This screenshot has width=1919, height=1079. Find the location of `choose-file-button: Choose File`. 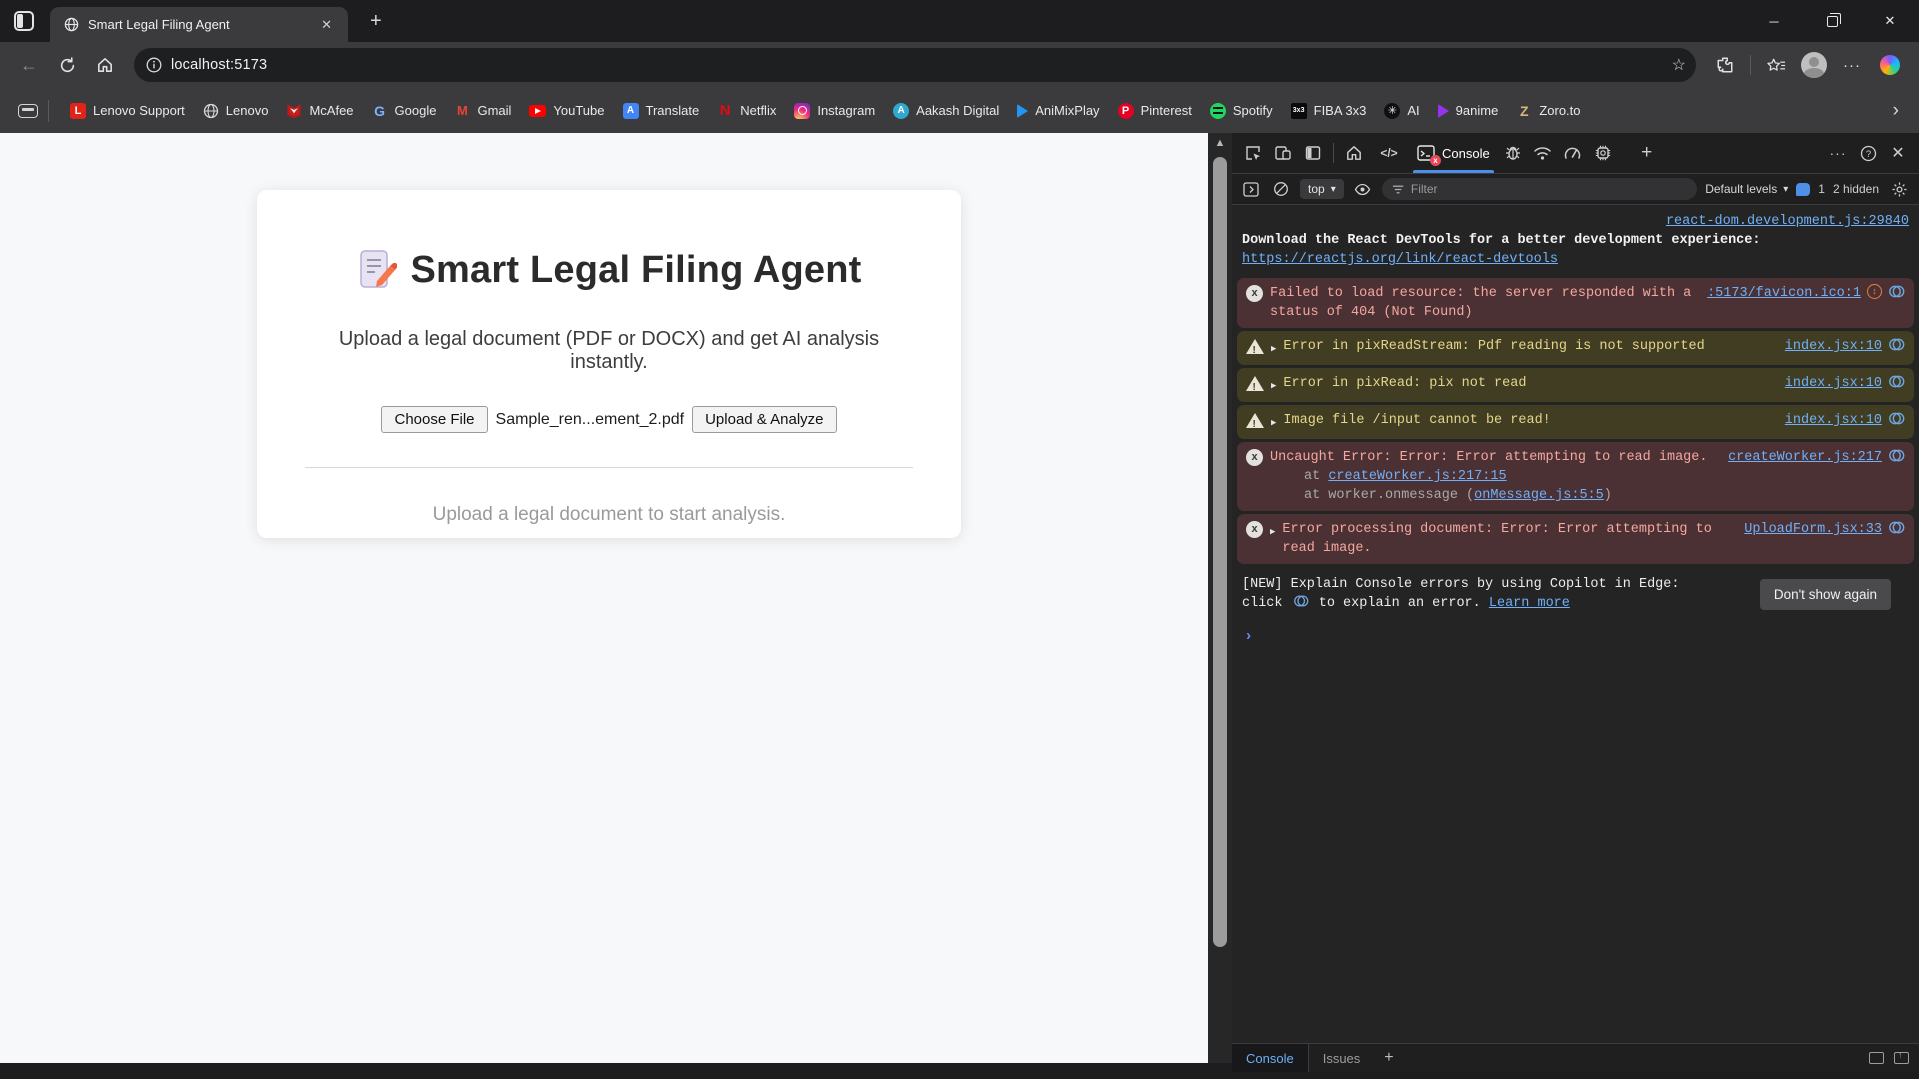

choose-file-button: Choose File is located at coordinates (434, 419).